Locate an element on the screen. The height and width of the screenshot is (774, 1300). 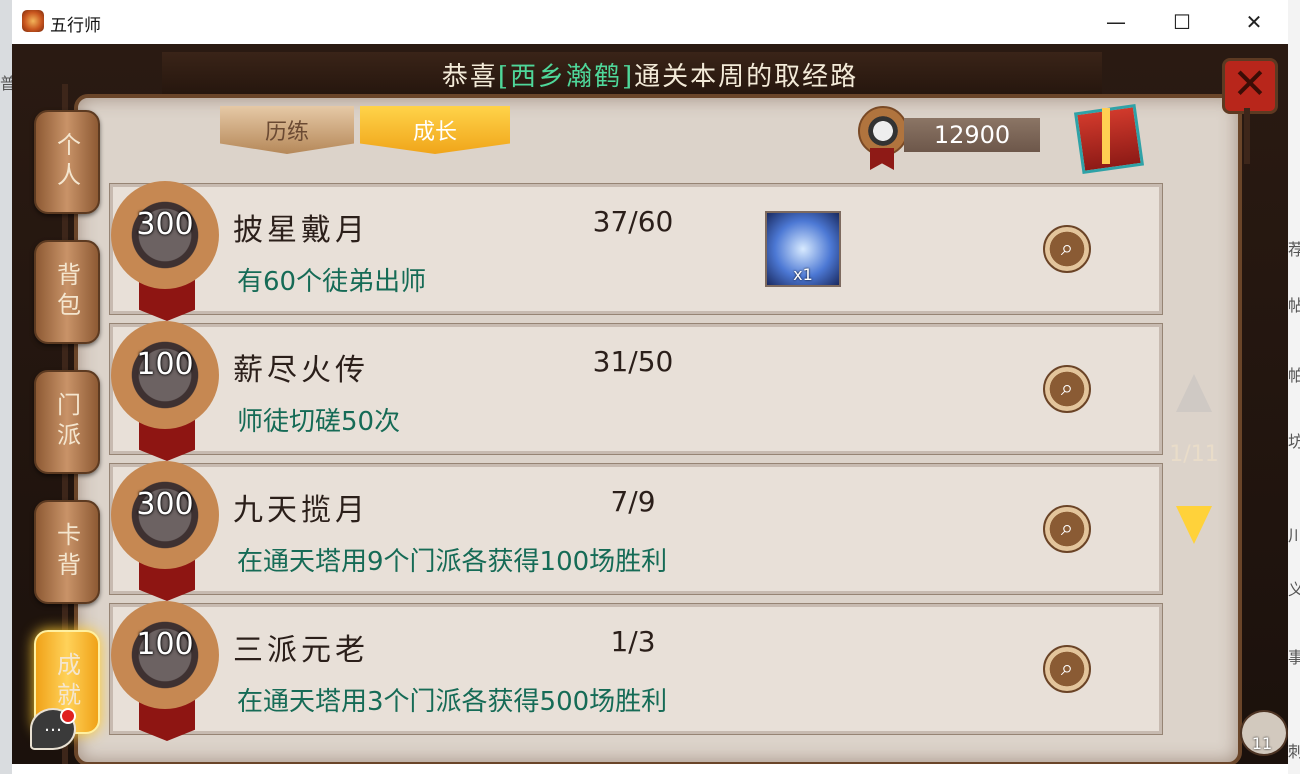
background-char: 坊 is located at coordinates (1294, 441).